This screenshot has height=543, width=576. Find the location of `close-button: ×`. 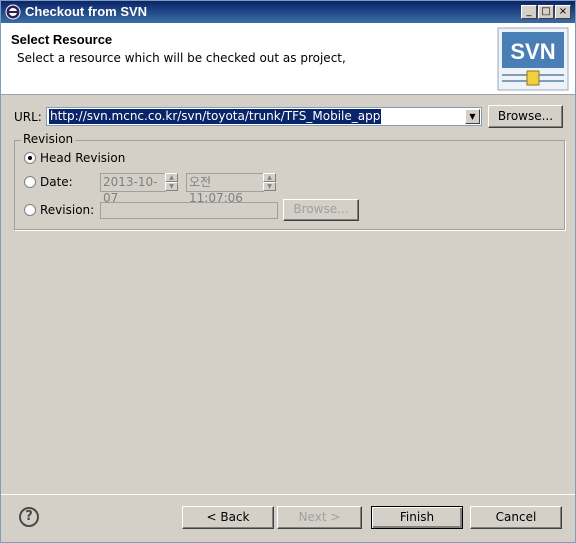

close-button: × is located at coordinates (563, 12).